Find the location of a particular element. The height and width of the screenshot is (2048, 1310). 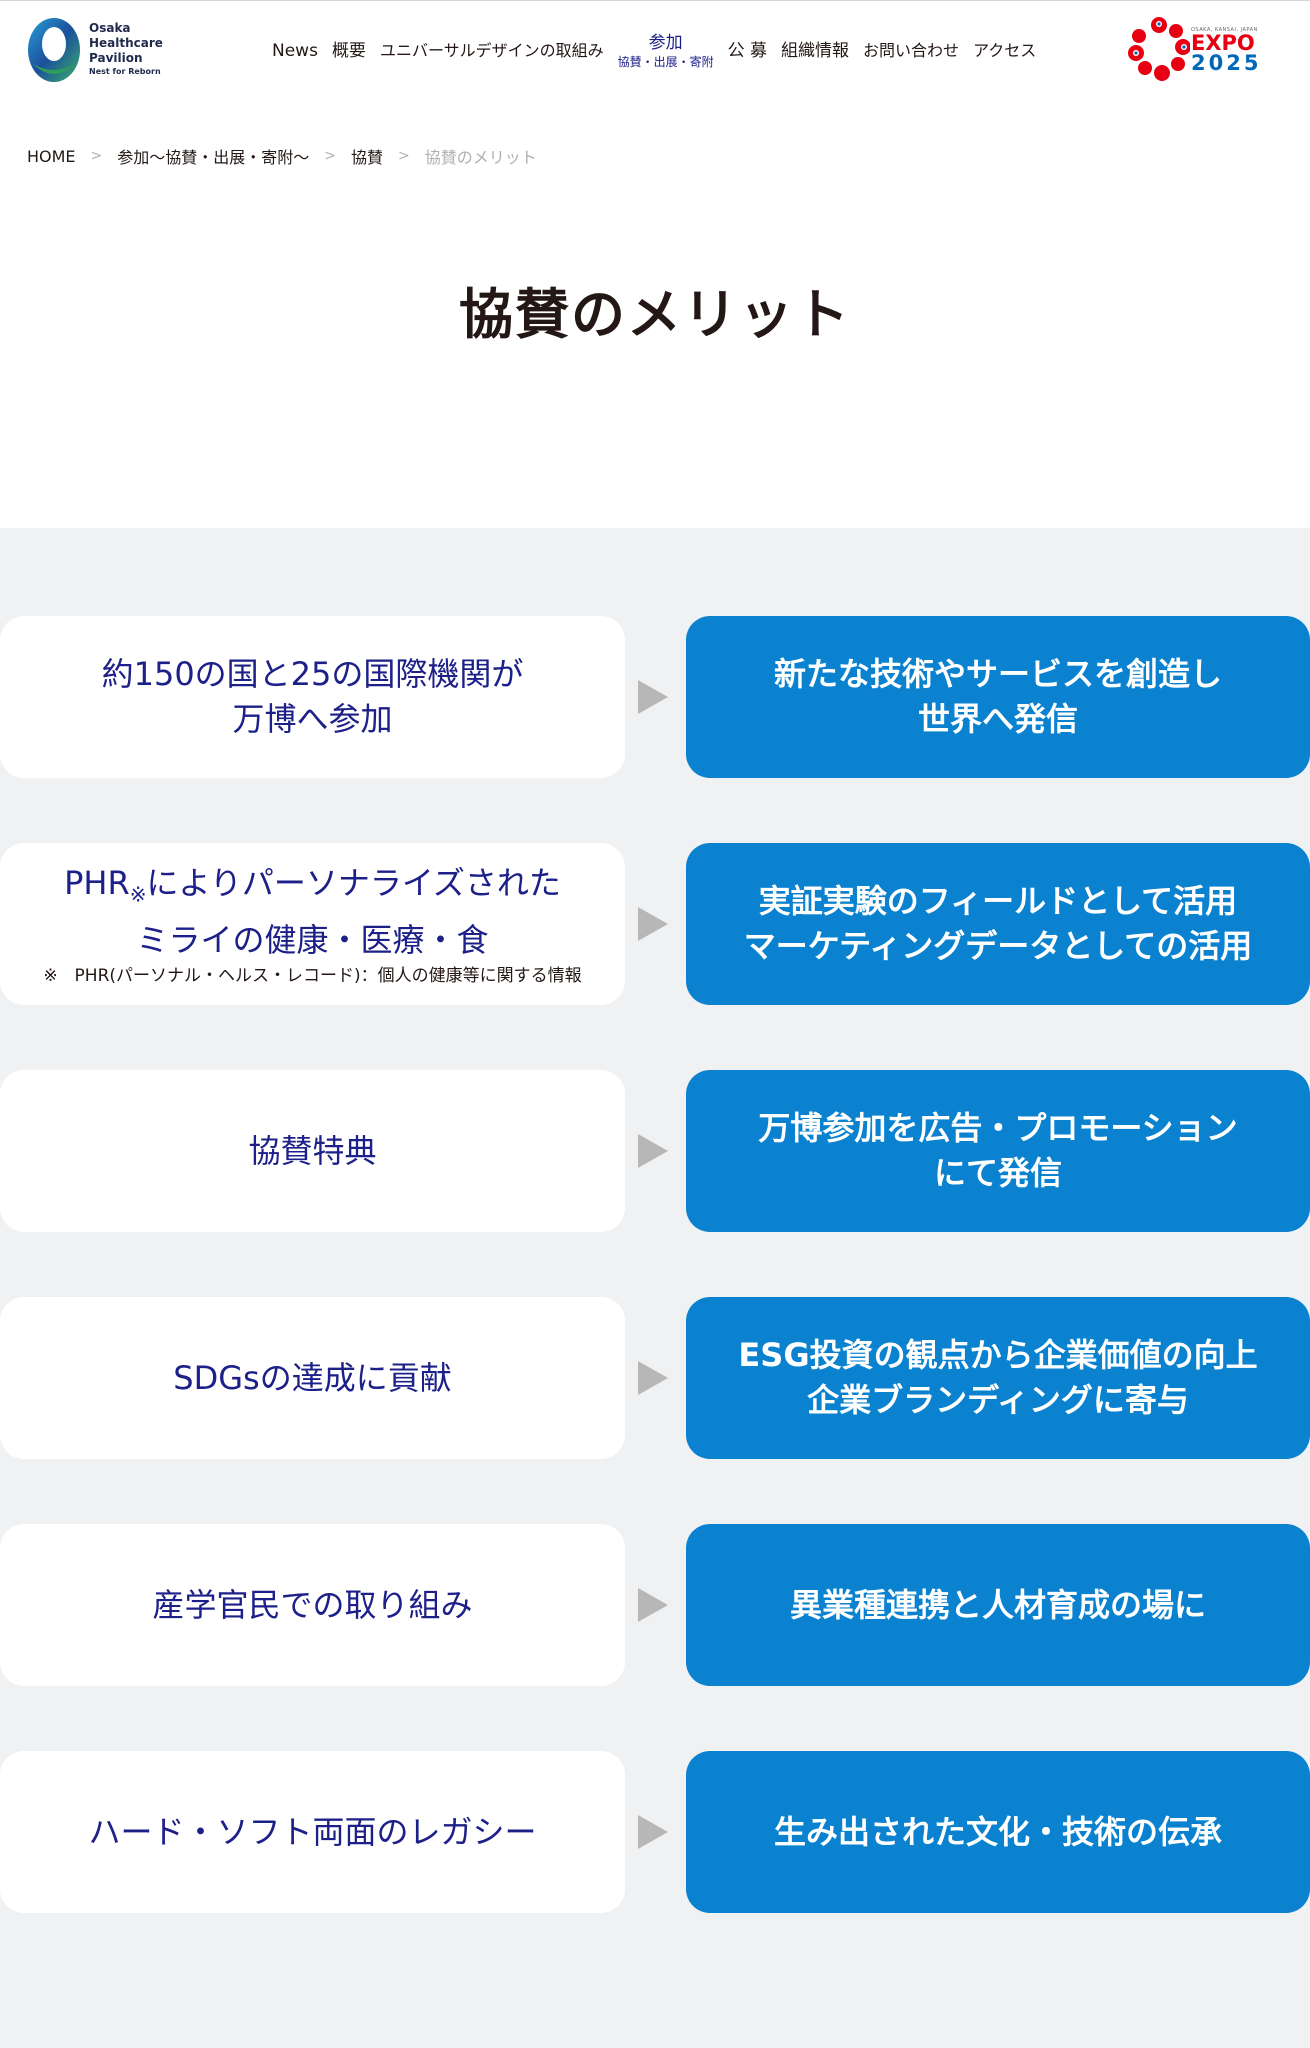

expo-mascot-ring-icon is located at coordinates (1159, 49).